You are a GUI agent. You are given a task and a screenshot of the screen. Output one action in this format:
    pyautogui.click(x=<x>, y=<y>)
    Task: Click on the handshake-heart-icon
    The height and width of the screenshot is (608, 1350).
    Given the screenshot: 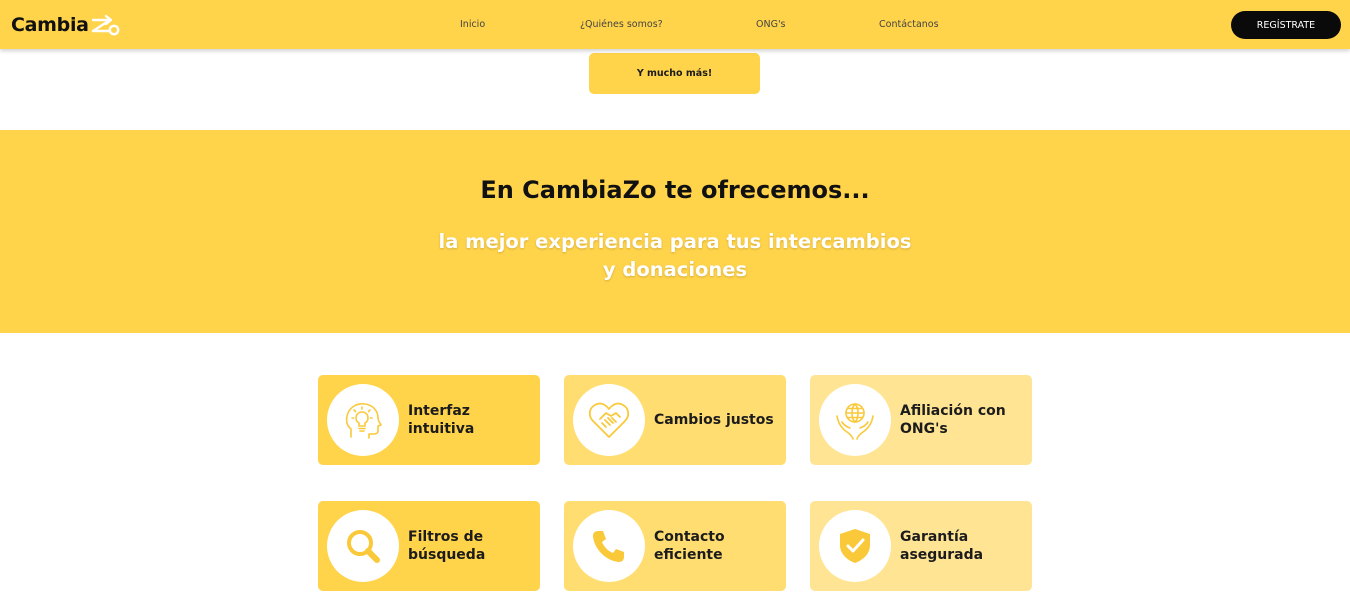 What is the action you would take?
    pyautogui.click(x=609, y=420)
    